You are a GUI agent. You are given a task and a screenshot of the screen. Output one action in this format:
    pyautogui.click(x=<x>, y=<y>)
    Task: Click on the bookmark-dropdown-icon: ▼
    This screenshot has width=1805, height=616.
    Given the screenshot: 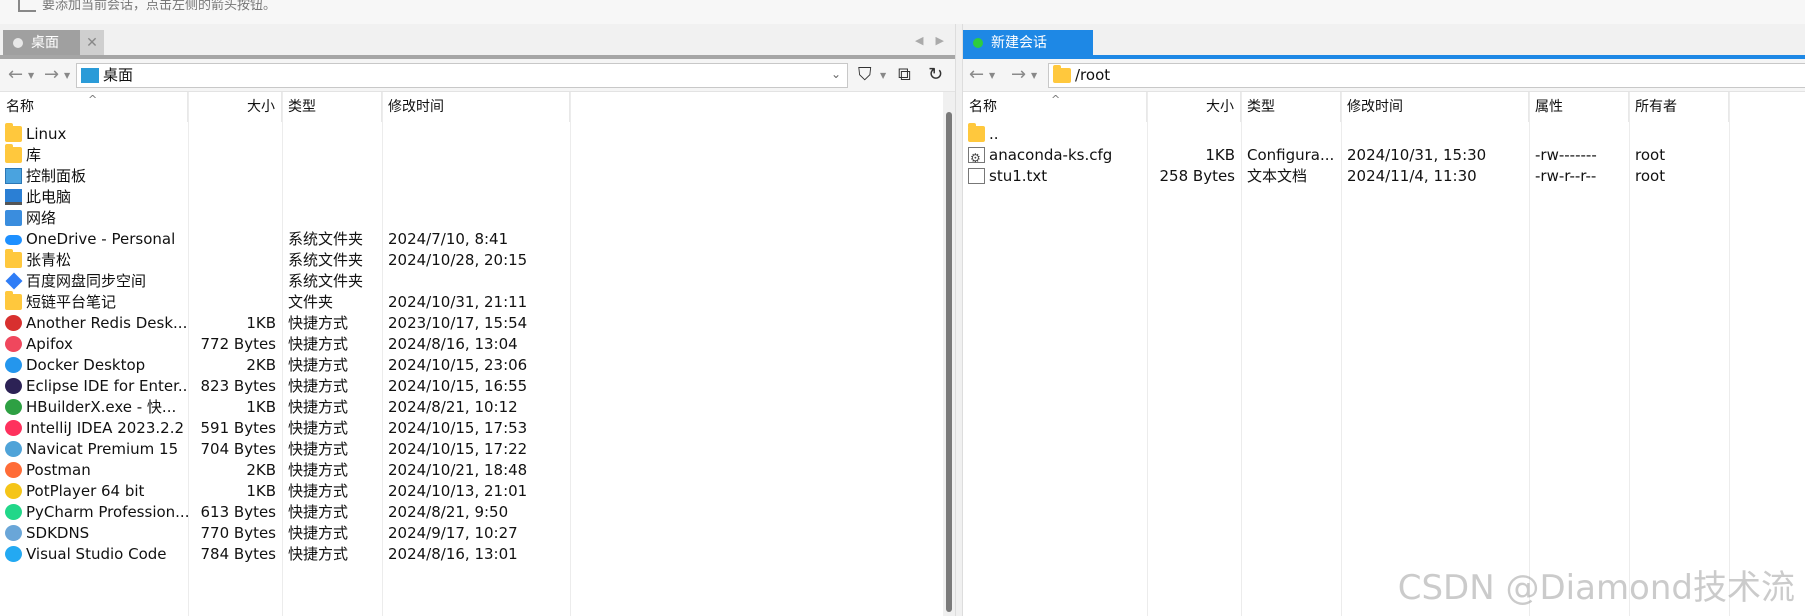 What is the action you would take?
    pyautogui.click(x=883, y=75)
    